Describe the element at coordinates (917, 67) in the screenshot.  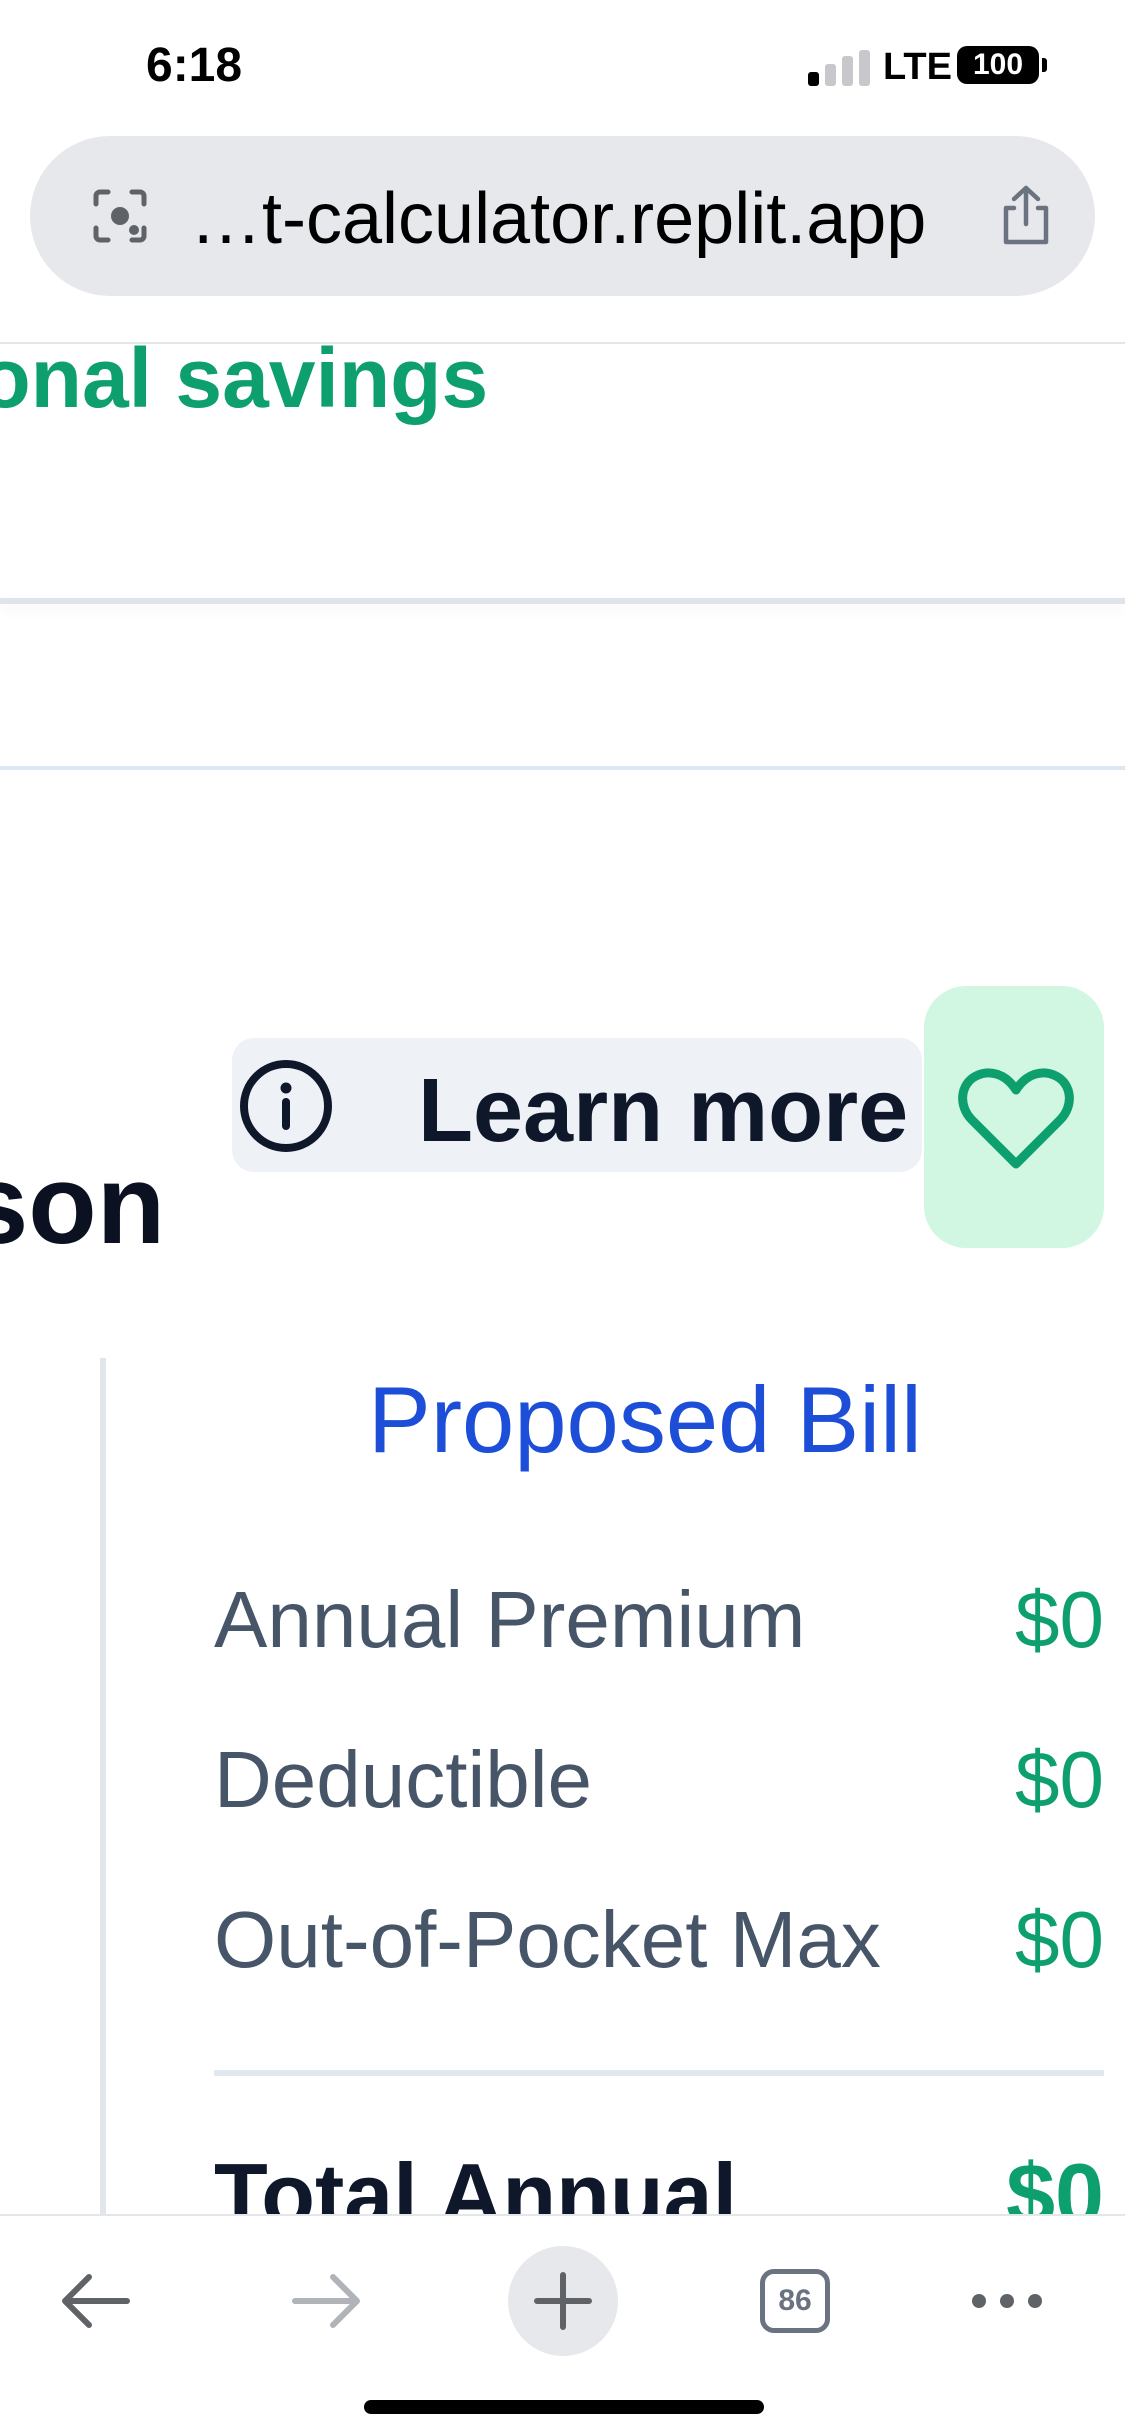
I see `network-type: LTE` at that location.